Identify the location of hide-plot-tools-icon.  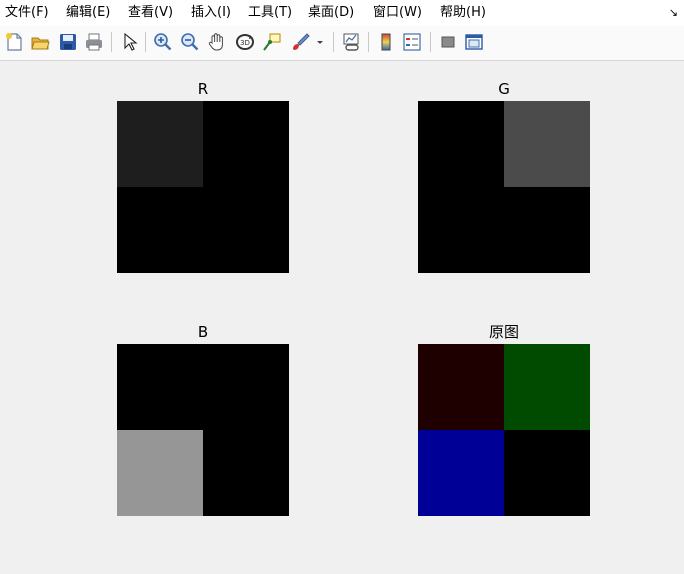
(448, 42).